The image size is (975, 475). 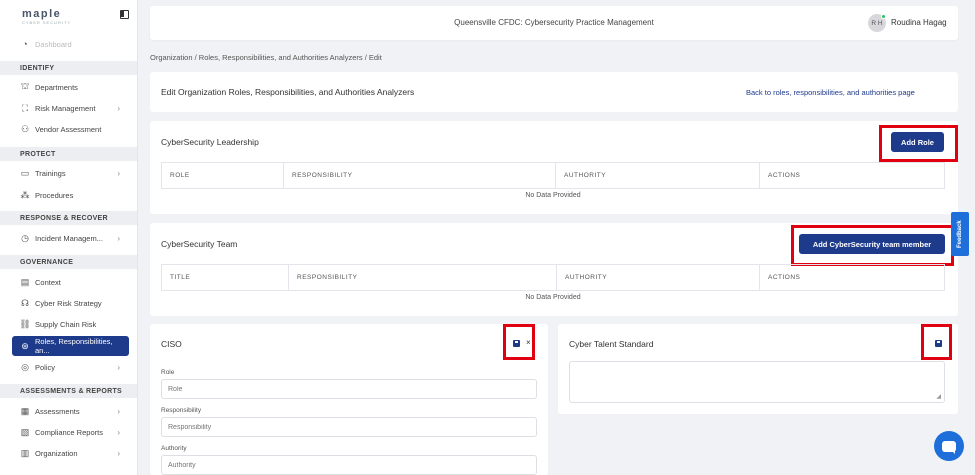 I want to click on sidebar-item-dashboard: ◔ Dashboard, so click(x=68, y=44).